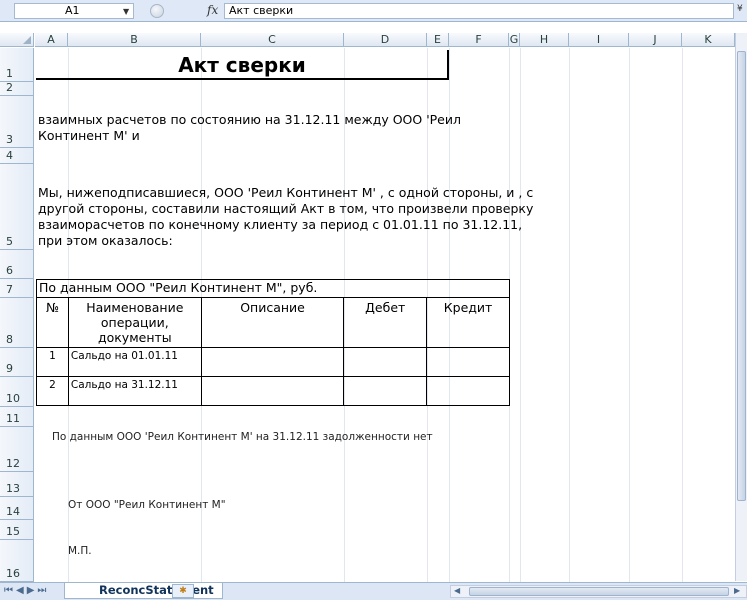 This screenshot has height=600, width=747. Describe the element at coordinates (385, 322) in the screenshot. I see `col-header-debit: Дебет` at that location.